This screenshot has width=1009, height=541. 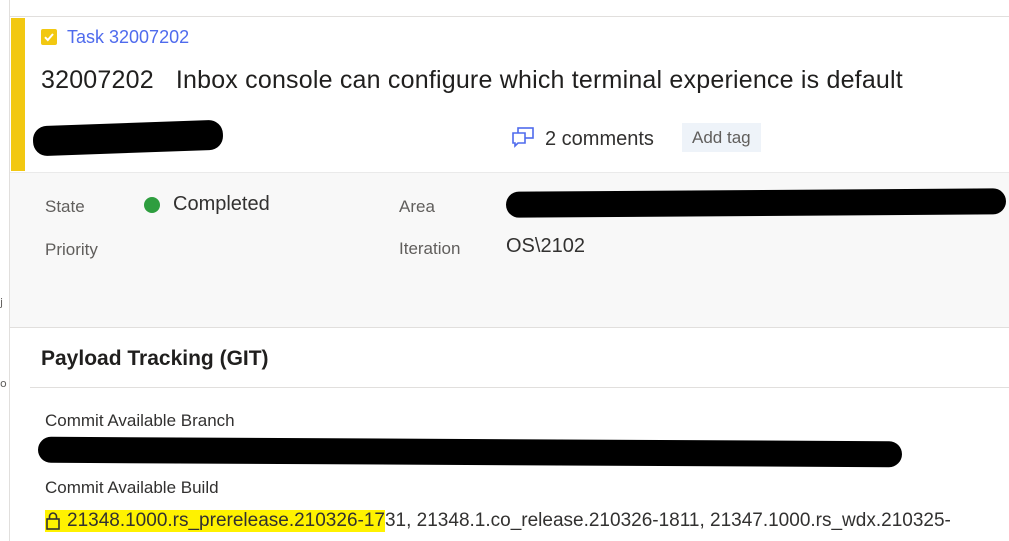 I want to click on commit-branch-label: Commit Available Branch, so click(x=140, y=420).